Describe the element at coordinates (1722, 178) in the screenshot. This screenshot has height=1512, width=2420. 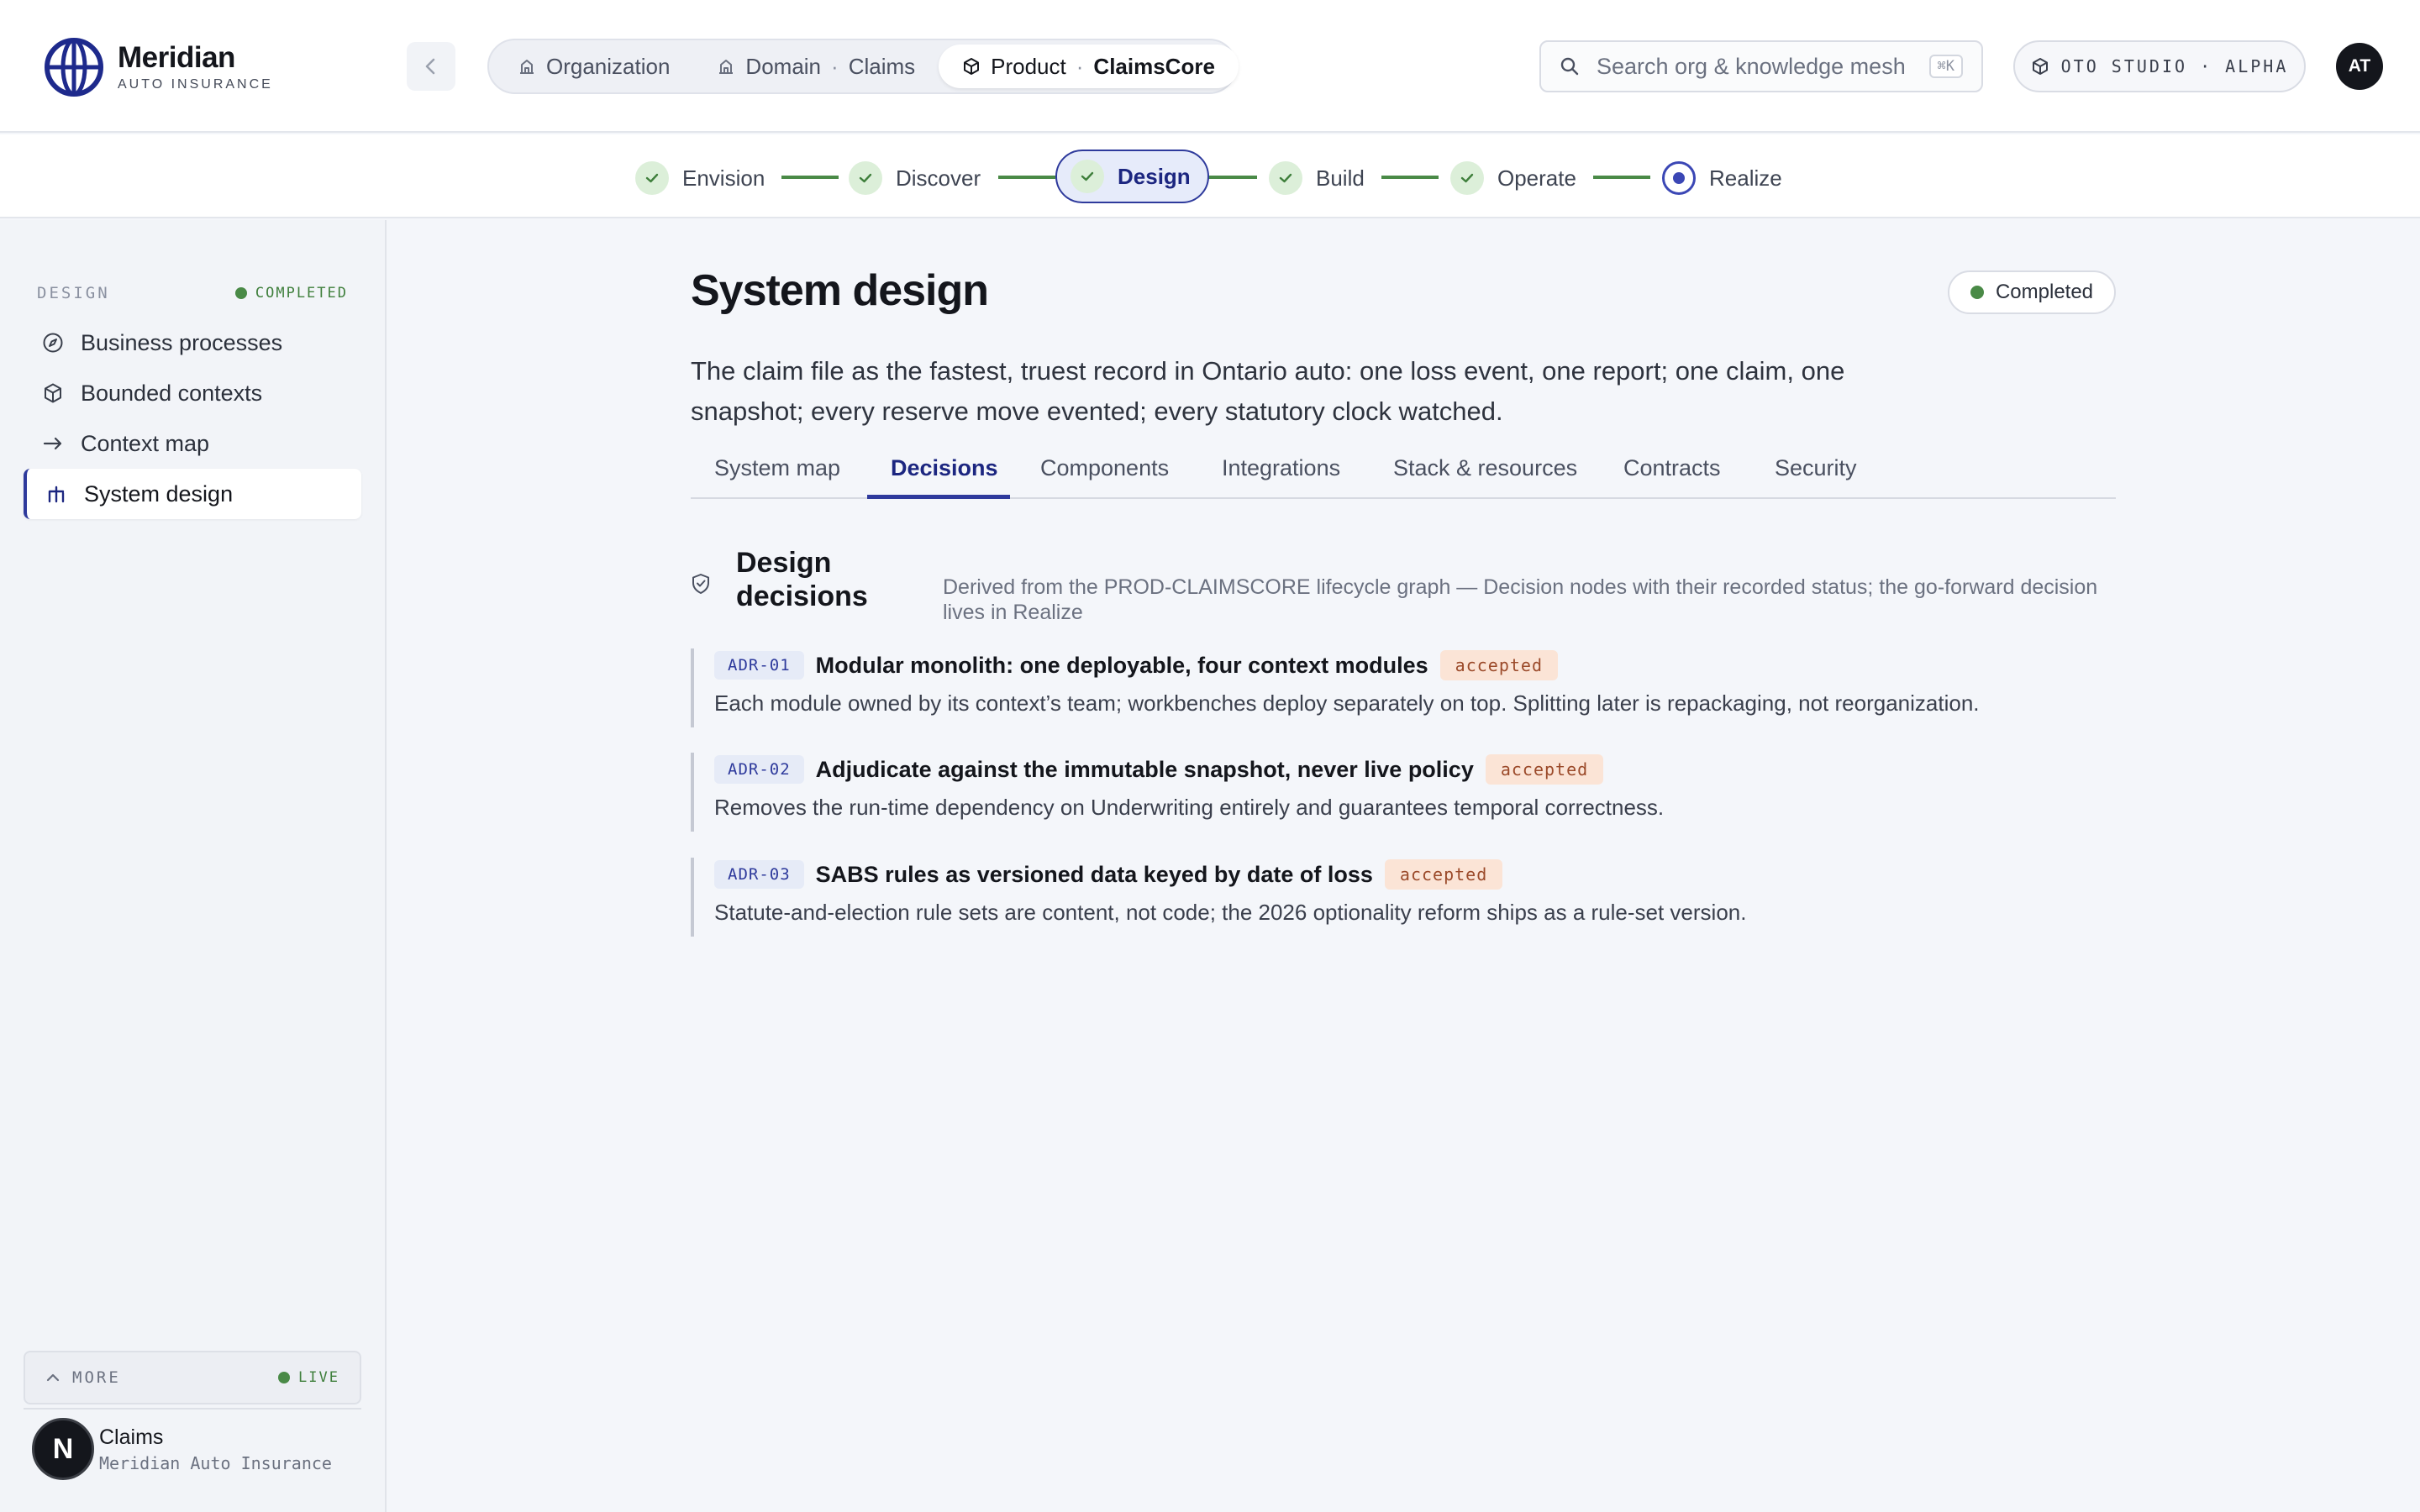
I see `step-realize: Realize` at that location.